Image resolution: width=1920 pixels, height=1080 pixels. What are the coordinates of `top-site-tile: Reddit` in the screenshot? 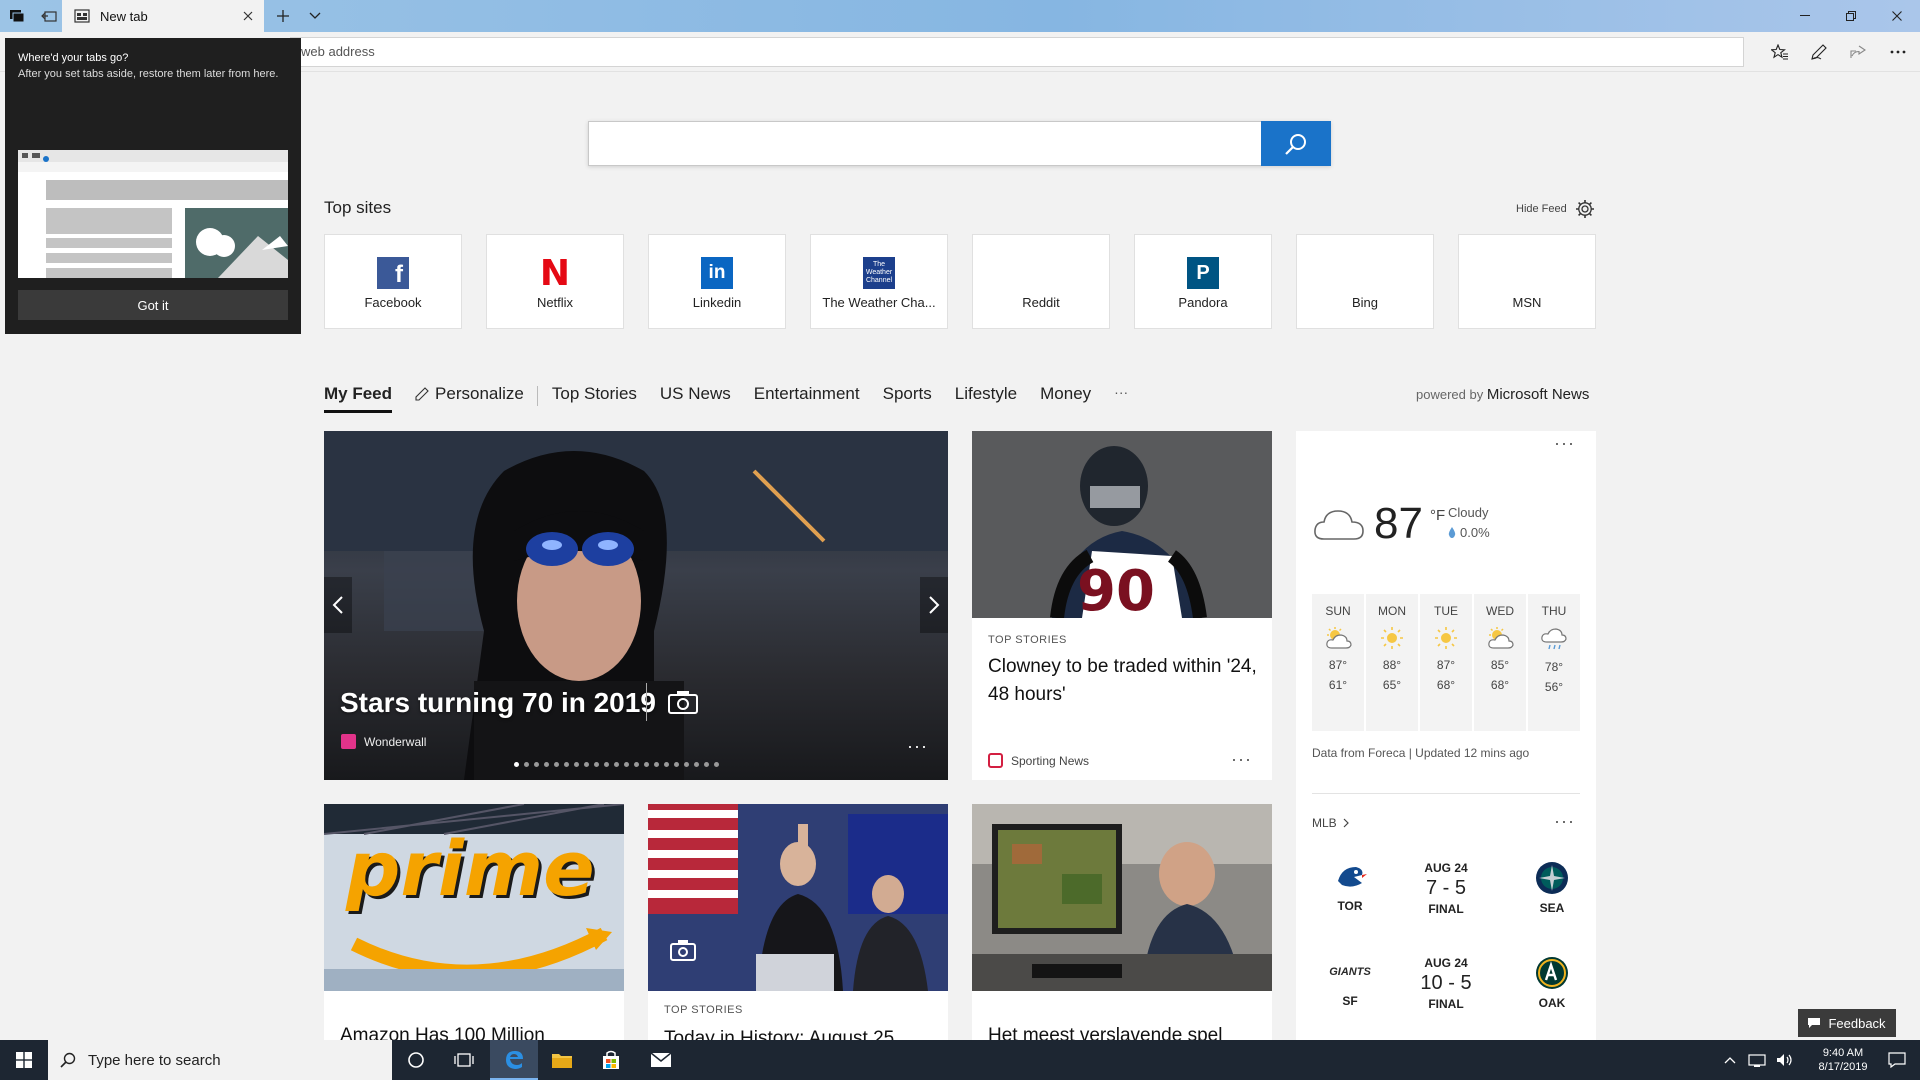 It's located at (1041, 281).